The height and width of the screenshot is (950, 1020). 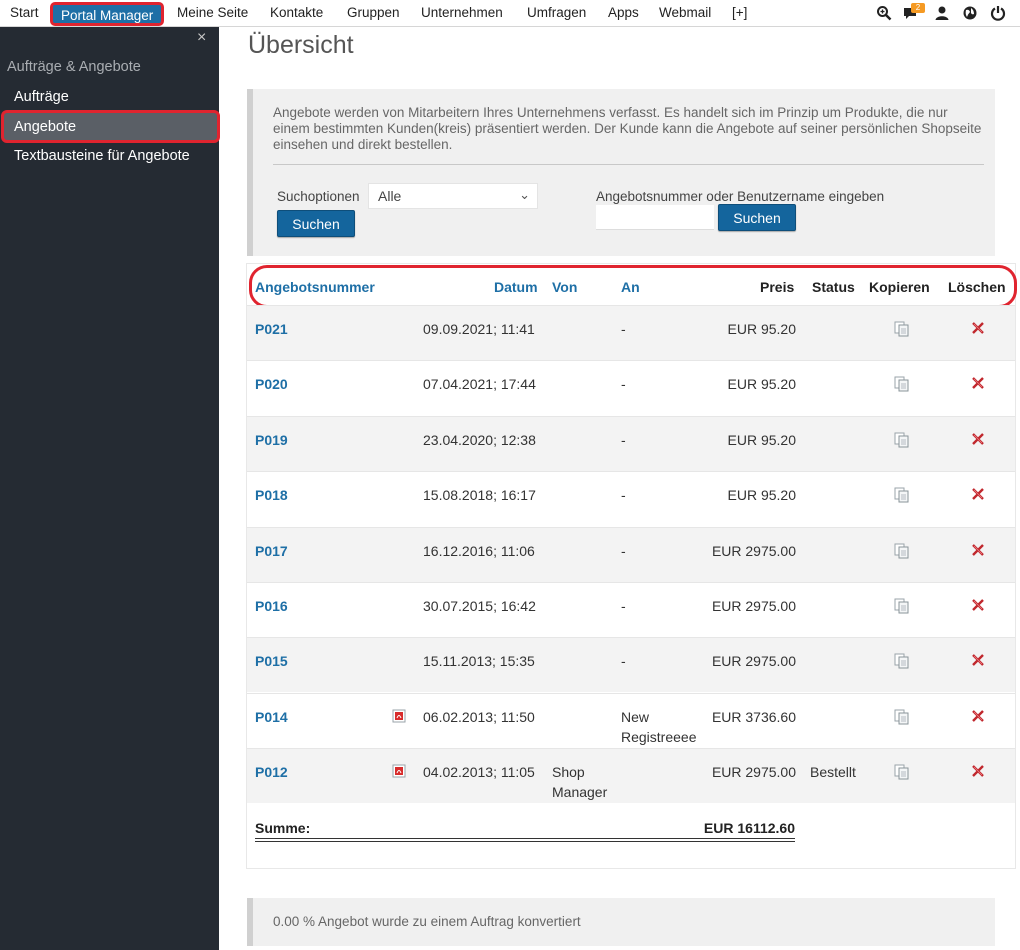 What do you see at coordinates (631, 332) in the screenshot?
I see `table-row: P021 09.09.2021; 11:41 - EUR 95.20` at bounding box center [631, 332].